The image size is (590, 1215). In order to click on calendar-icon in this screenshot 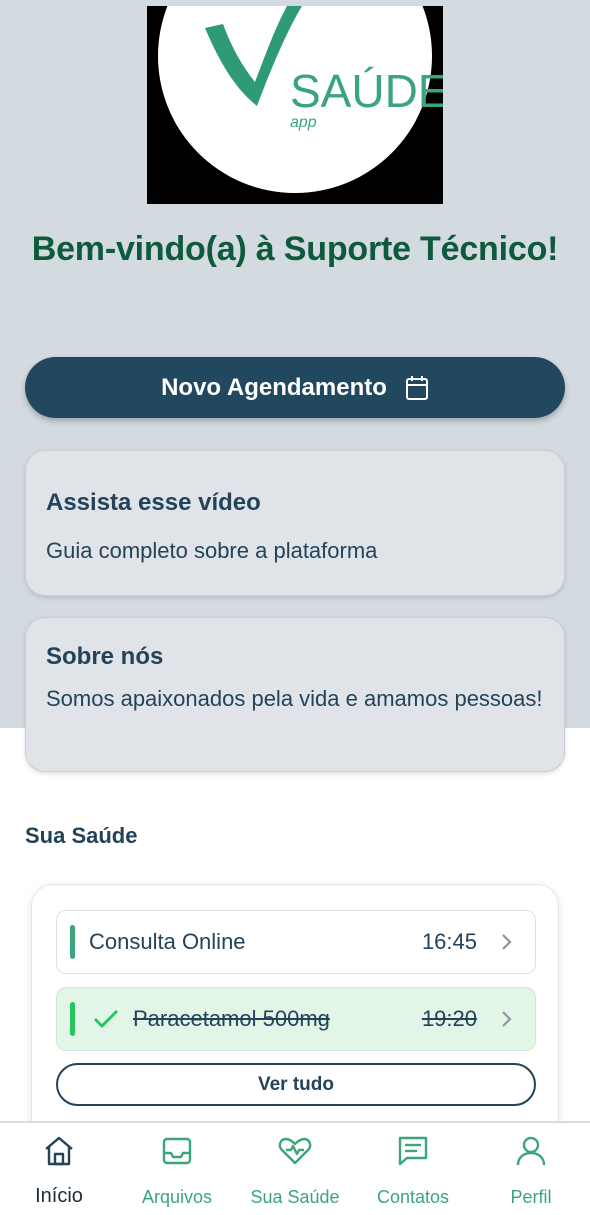, I will do `click(417, 388)`.